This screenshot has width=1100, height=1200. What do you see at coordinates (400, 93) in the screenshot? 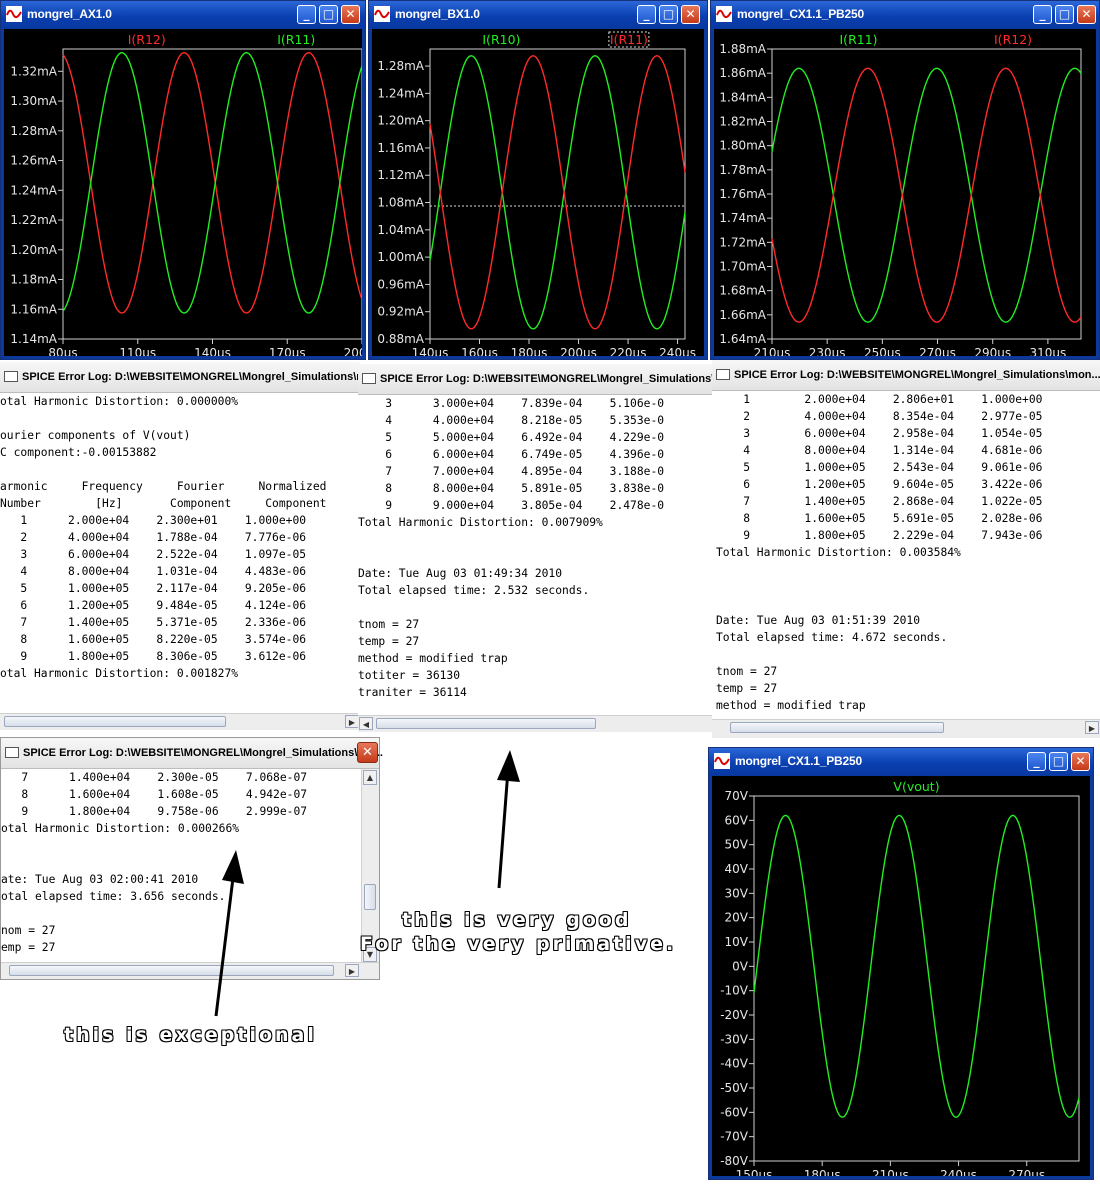
I see `y-tick-label: 1.24mA` at bounding box center [400, 93].